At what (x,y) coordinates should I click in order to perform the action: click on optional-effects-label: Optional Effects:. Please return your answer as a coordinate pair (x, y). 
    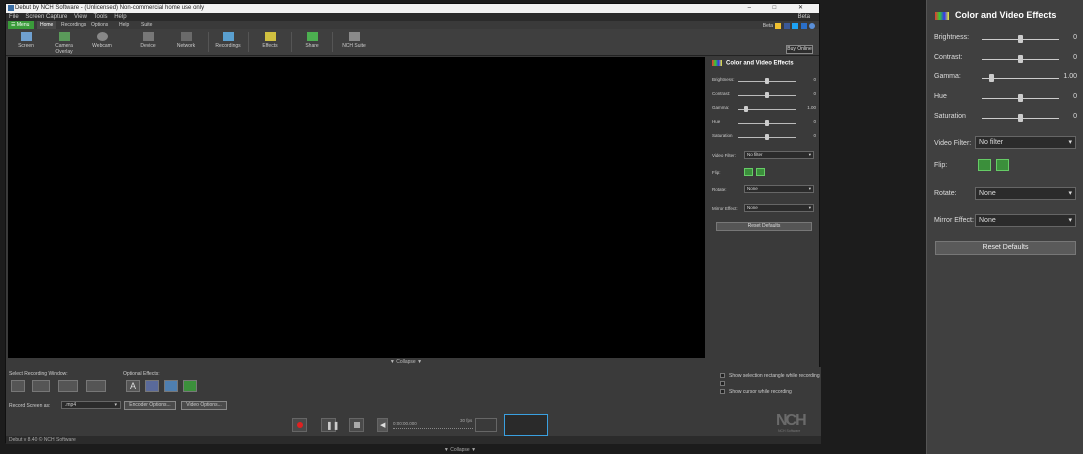
    Looking at the image, I should click on (141, 374).